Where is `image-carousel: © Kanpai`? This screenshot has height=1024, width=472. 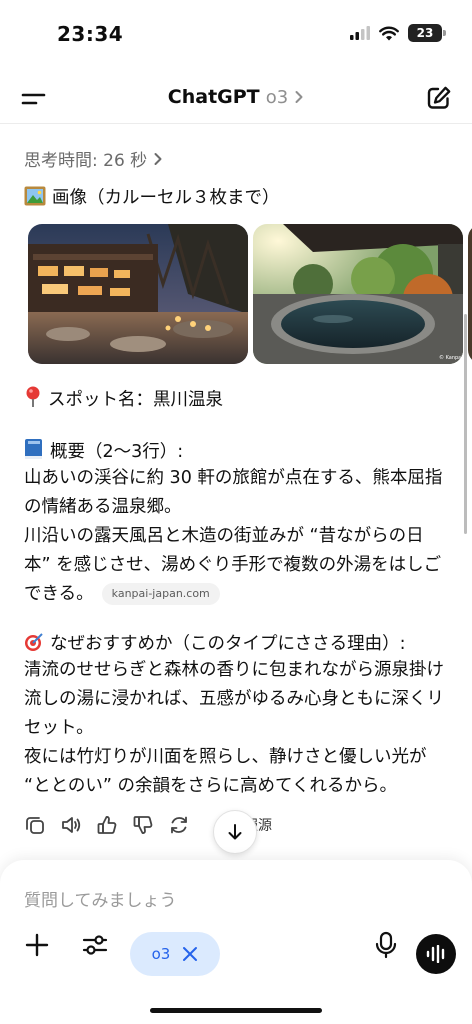
image-carousel: © Kanpai is located at coordinates (250, 294).